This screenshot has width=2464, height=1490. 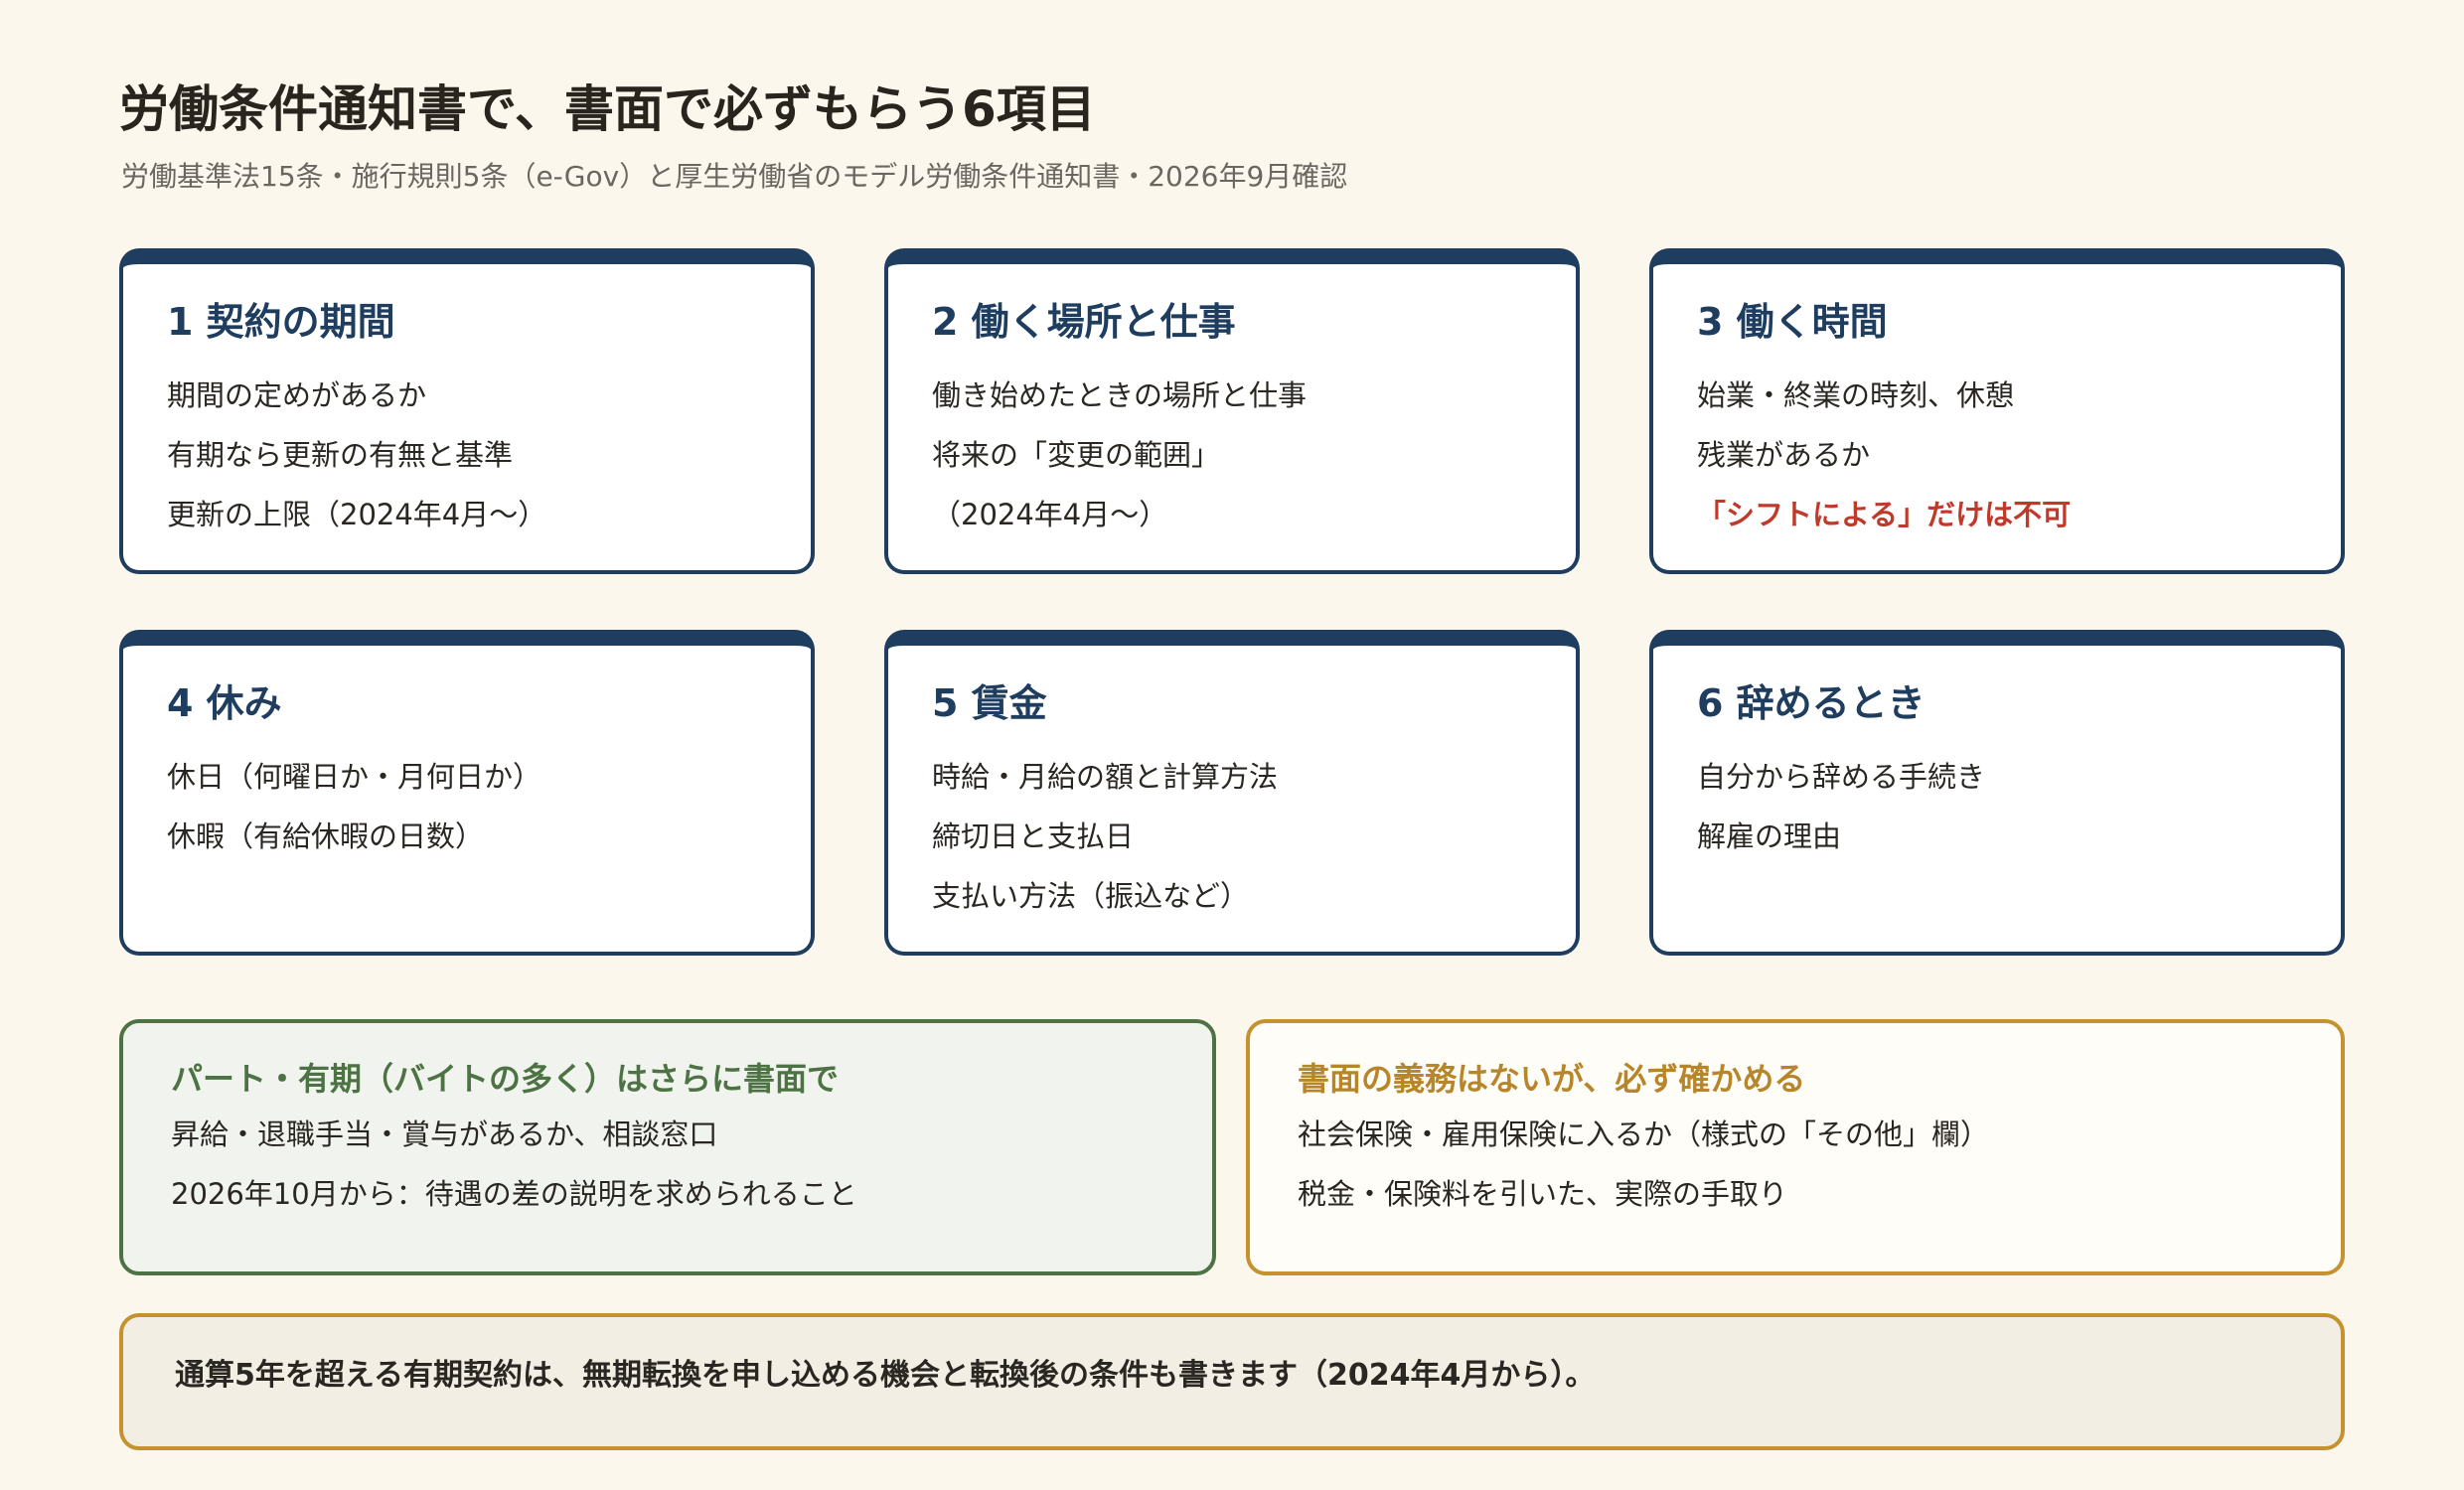 What do you see at coordinates (1856, 395) in the screenshot?
I see `card-line: 始業・終業の時刻、休憩` at bounding box center [1856, 395].